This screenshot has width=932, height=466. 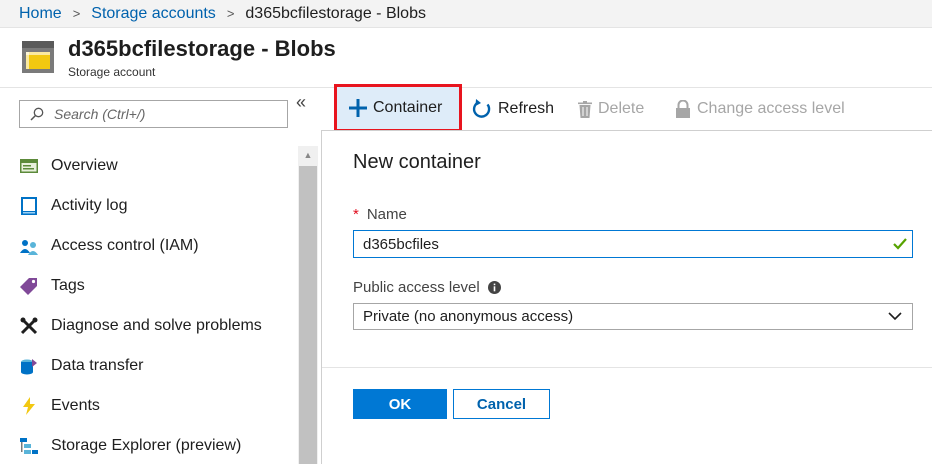 I want to click on public-access-label-text: Public access level, so click(x=416, y=287).